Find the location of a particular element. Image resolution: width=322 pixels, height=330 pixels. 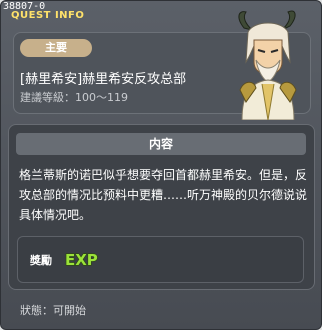

quest-status: 狀態：可開始 is located at coordinates (53, 310).